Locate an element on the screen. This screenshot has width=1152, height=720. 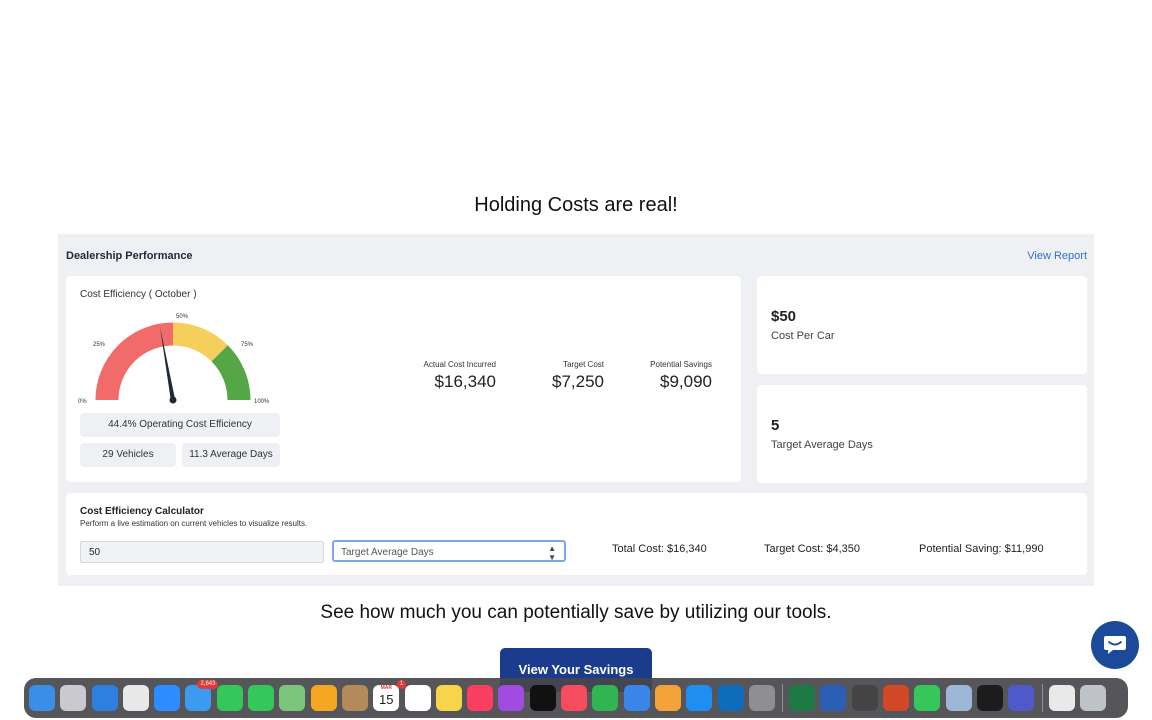
calculator-title: Cost Efficiency Calculator is located at coordinates (142, 511).